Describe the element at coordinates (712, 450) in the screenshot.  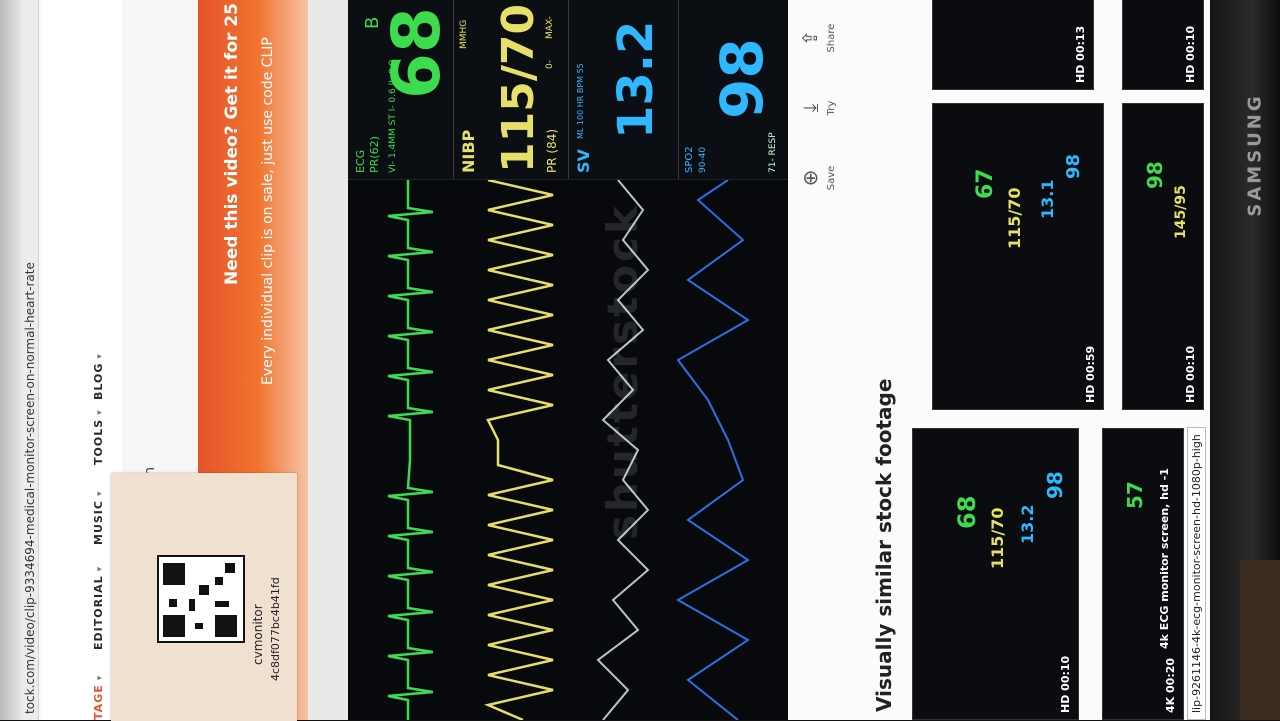
I see `resp-waveform` at that location.